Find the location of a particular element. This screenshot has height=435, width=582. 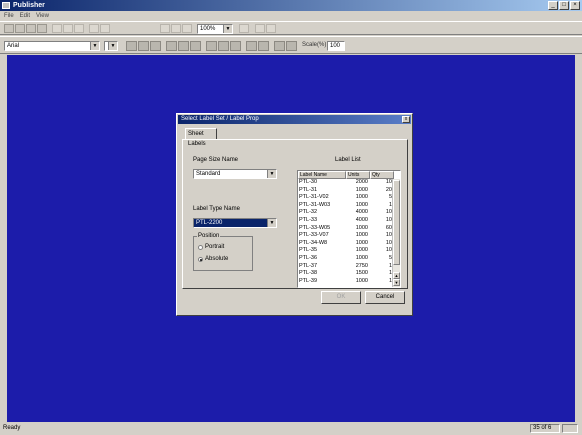

app-icon is located at coordinates (6, 5).